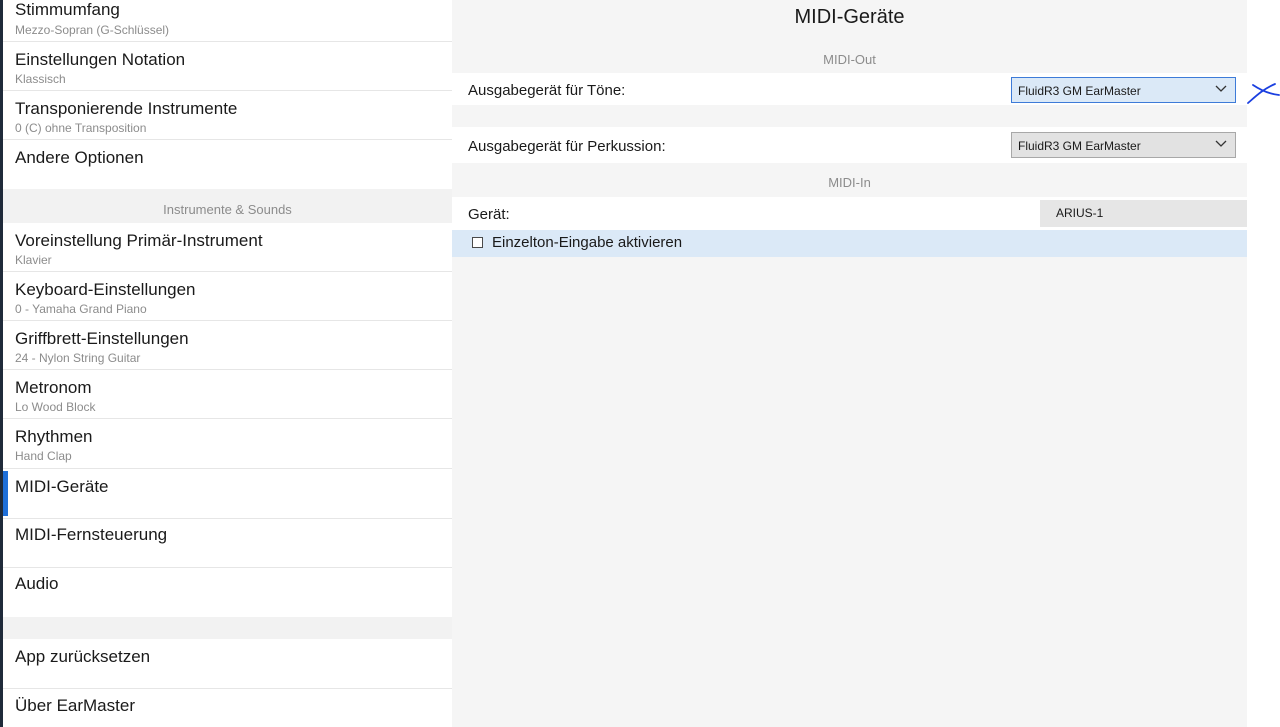 This screenshot has height=727, width=1280. Describe the element at coordinates (40, 79) in the screenshot. I see `sidebar-item-subtitle: Klassisch` at that location.